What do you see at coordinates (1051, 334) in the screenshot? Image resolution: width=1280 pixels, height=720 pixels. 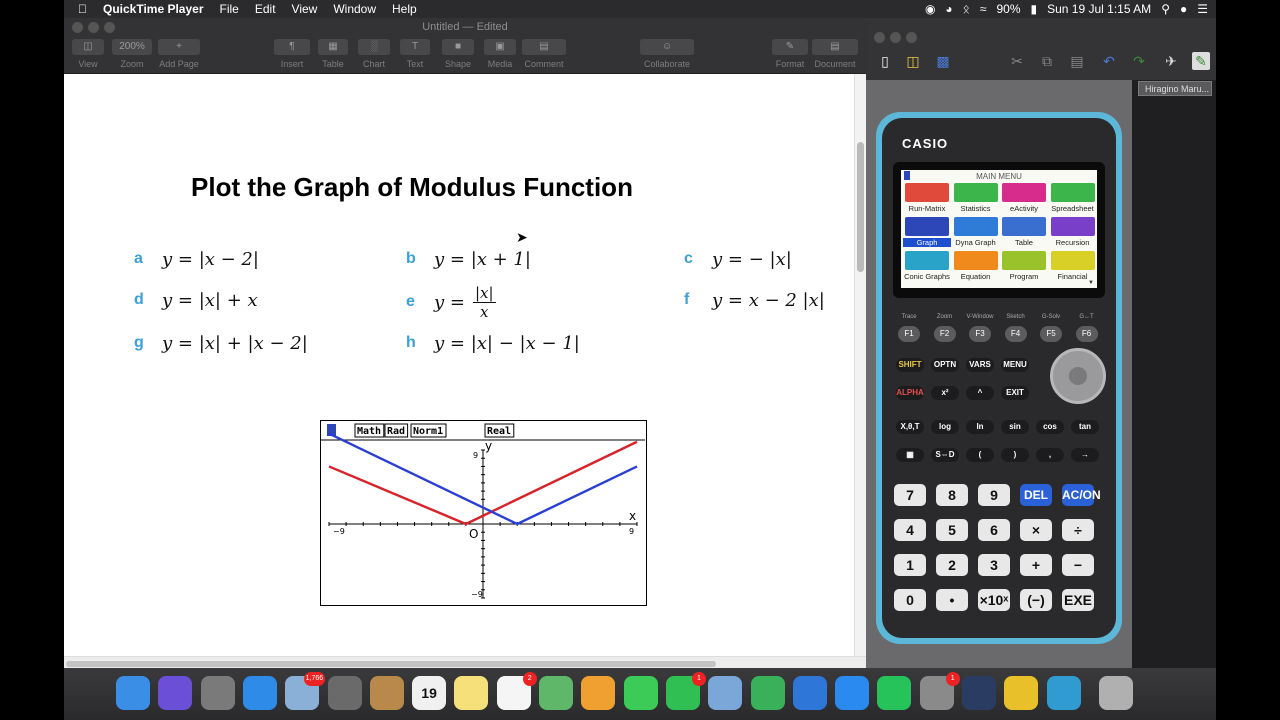 I see `fkey-5: F5` at bounding box center [1051, 334].